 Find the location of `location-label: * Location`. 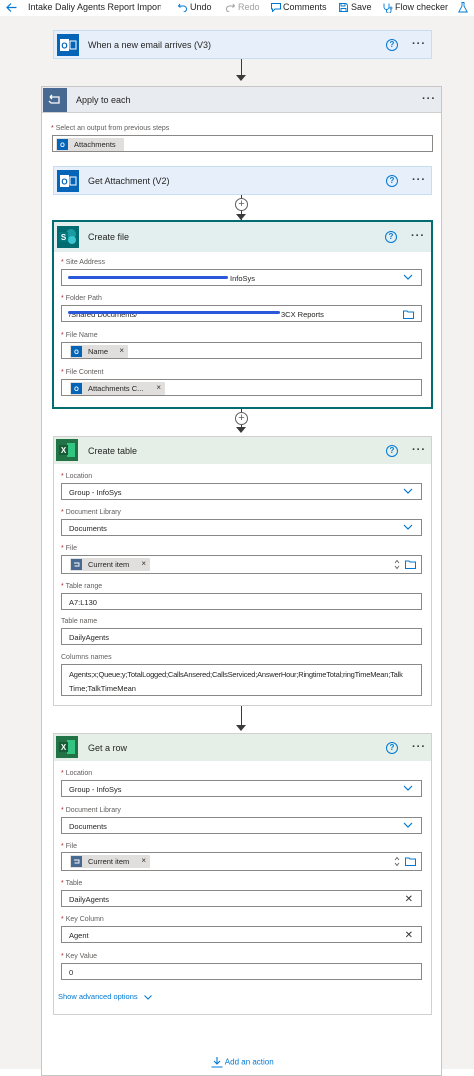

location-label: * Location is located at coordinates (77, 773).